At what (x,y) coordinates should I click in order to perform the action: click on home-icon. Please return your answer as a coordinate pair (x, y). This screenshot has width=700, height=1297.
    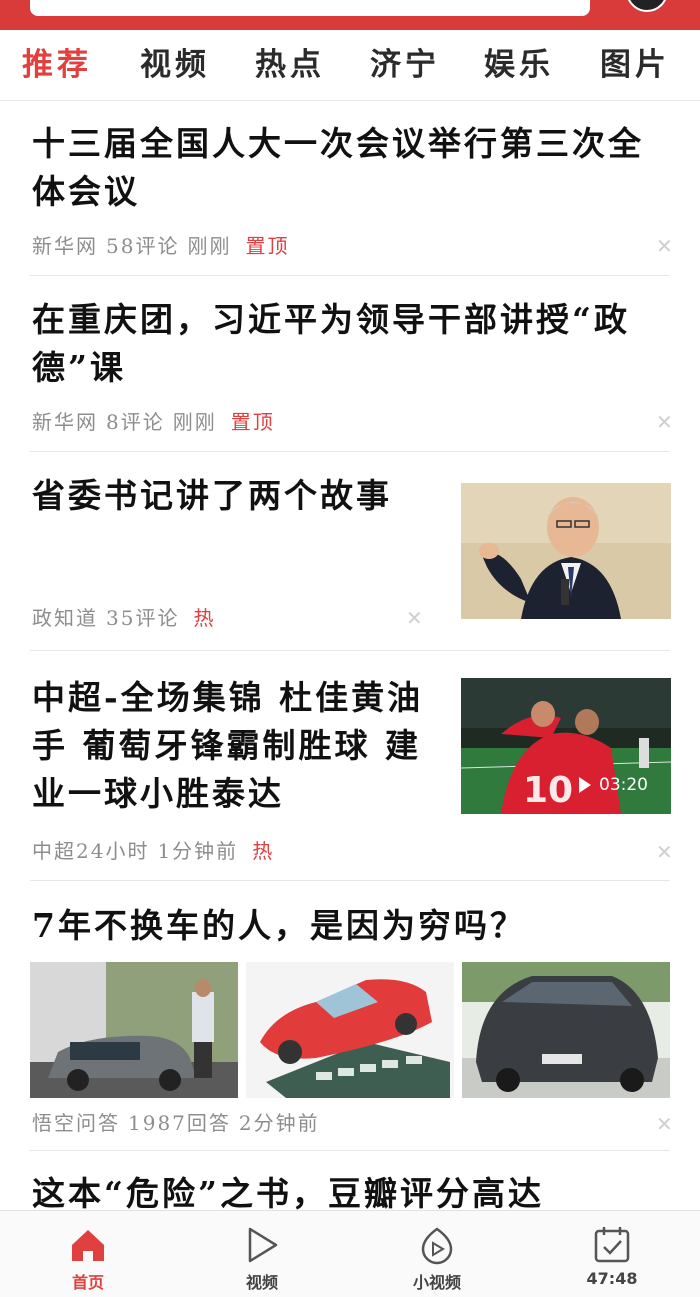
    Looking at the image, I should click on (88, 1245).